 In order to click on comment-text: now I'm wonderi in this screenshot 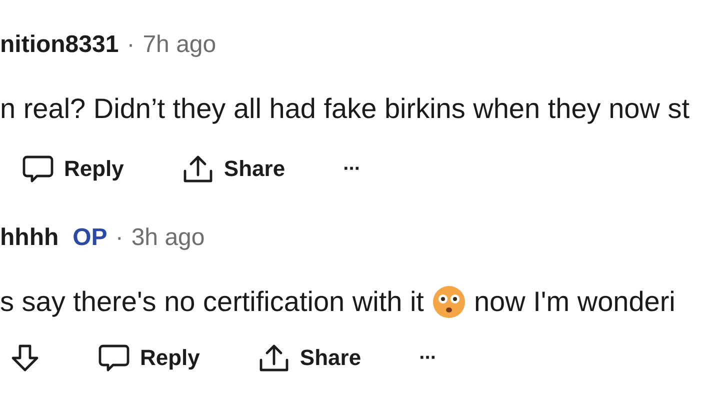, I will do `click(575, 302)`.